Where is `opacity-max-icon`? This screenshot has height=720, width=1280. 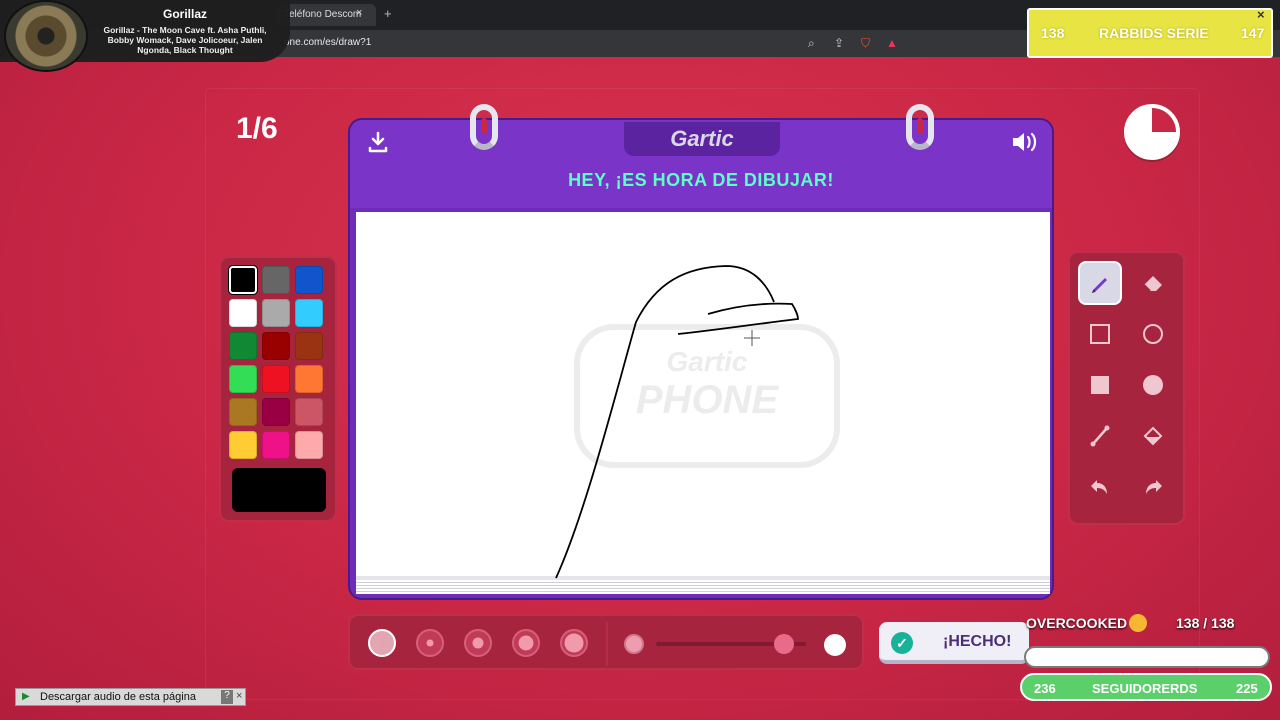
opacity-max-icon is located at coordinates (835, 645).